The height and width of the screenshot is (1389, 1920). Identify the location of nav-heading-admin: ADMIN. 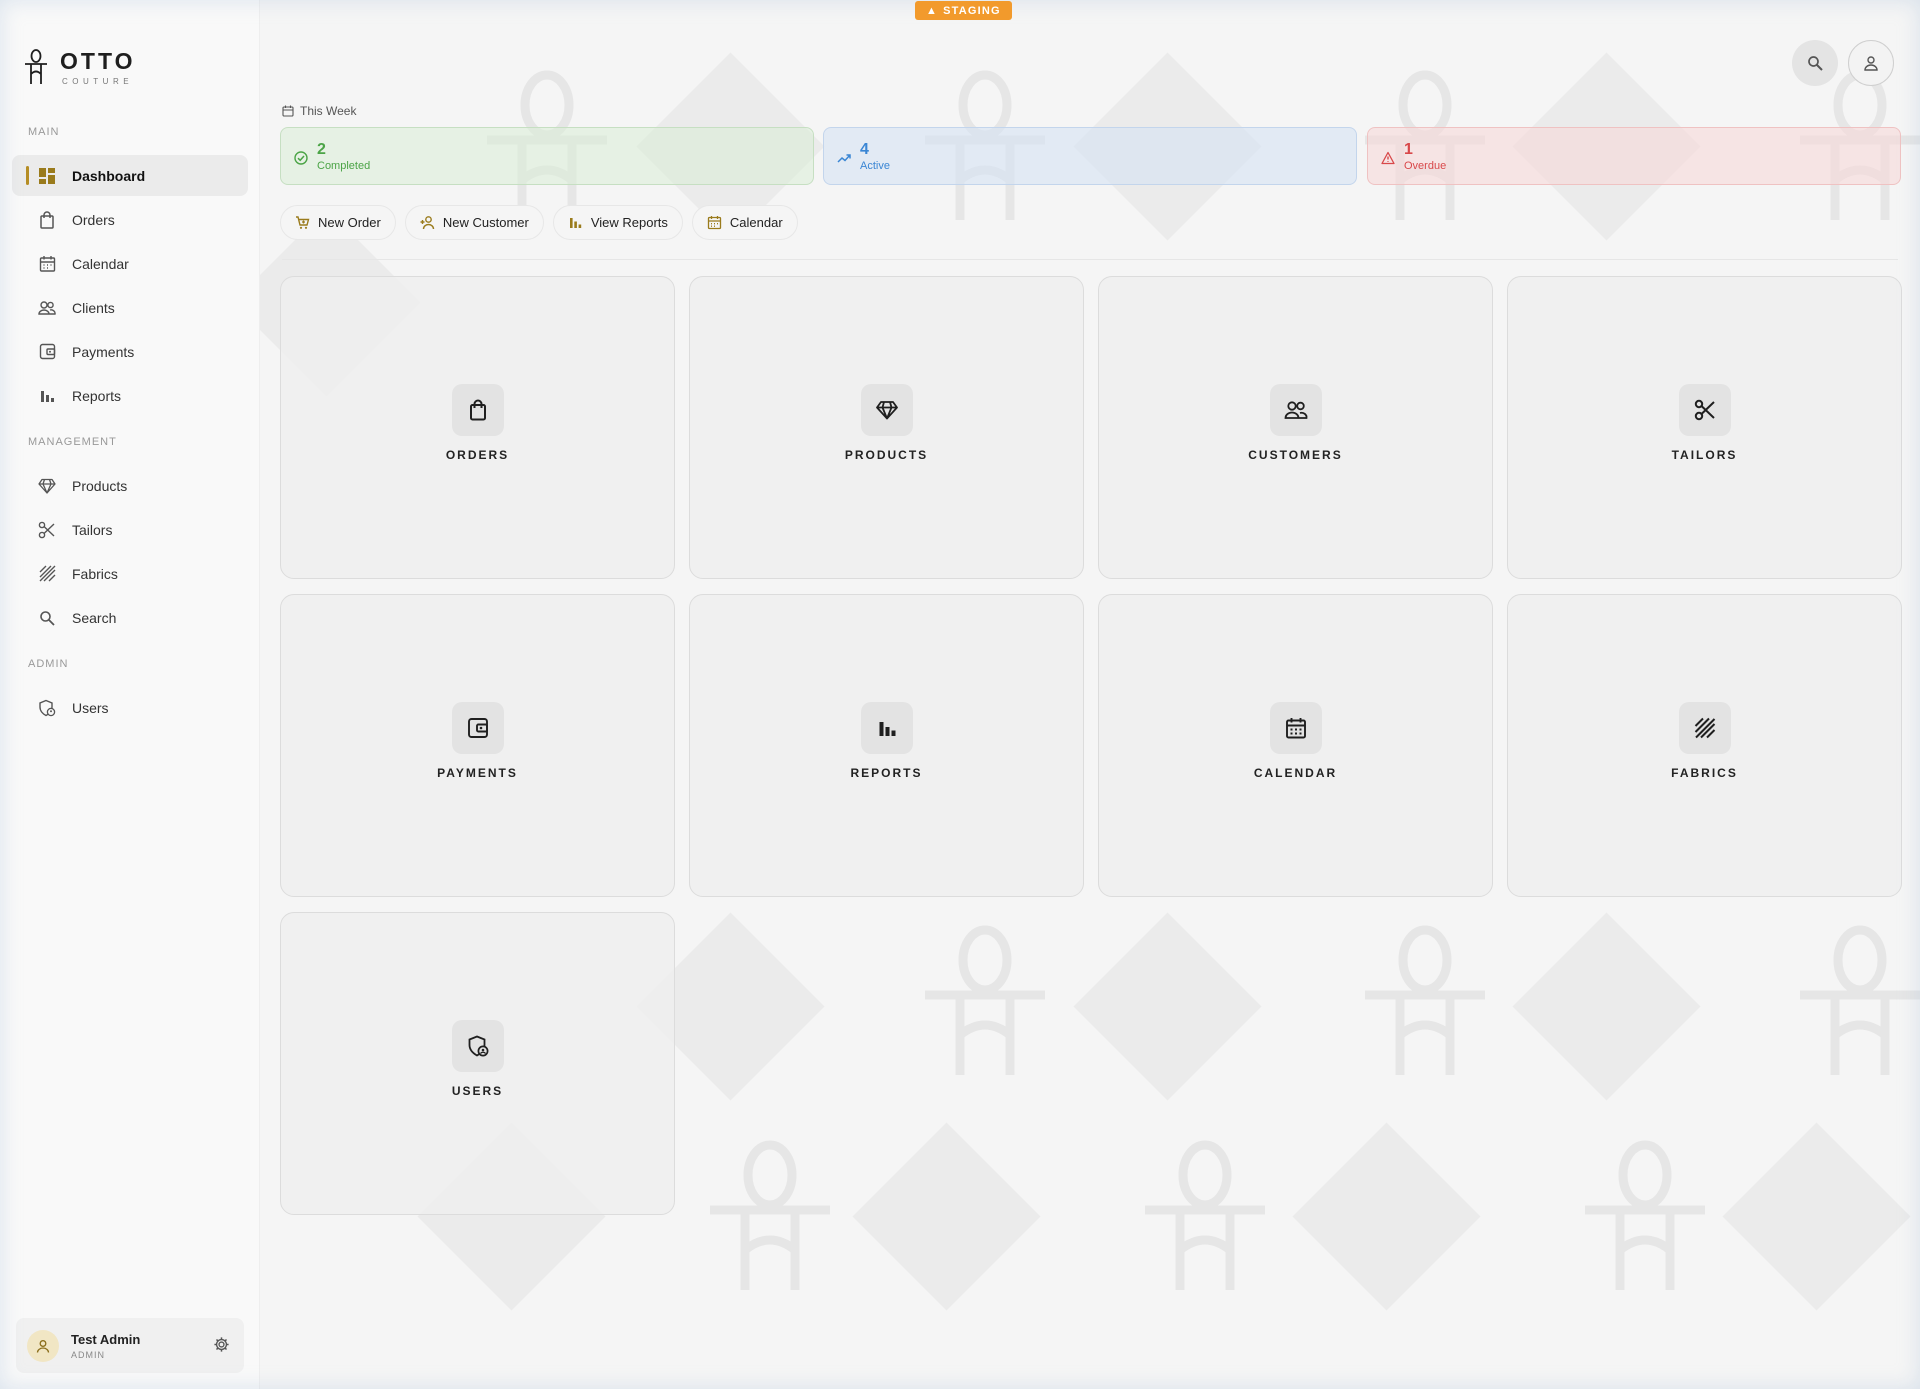
(48, 664).